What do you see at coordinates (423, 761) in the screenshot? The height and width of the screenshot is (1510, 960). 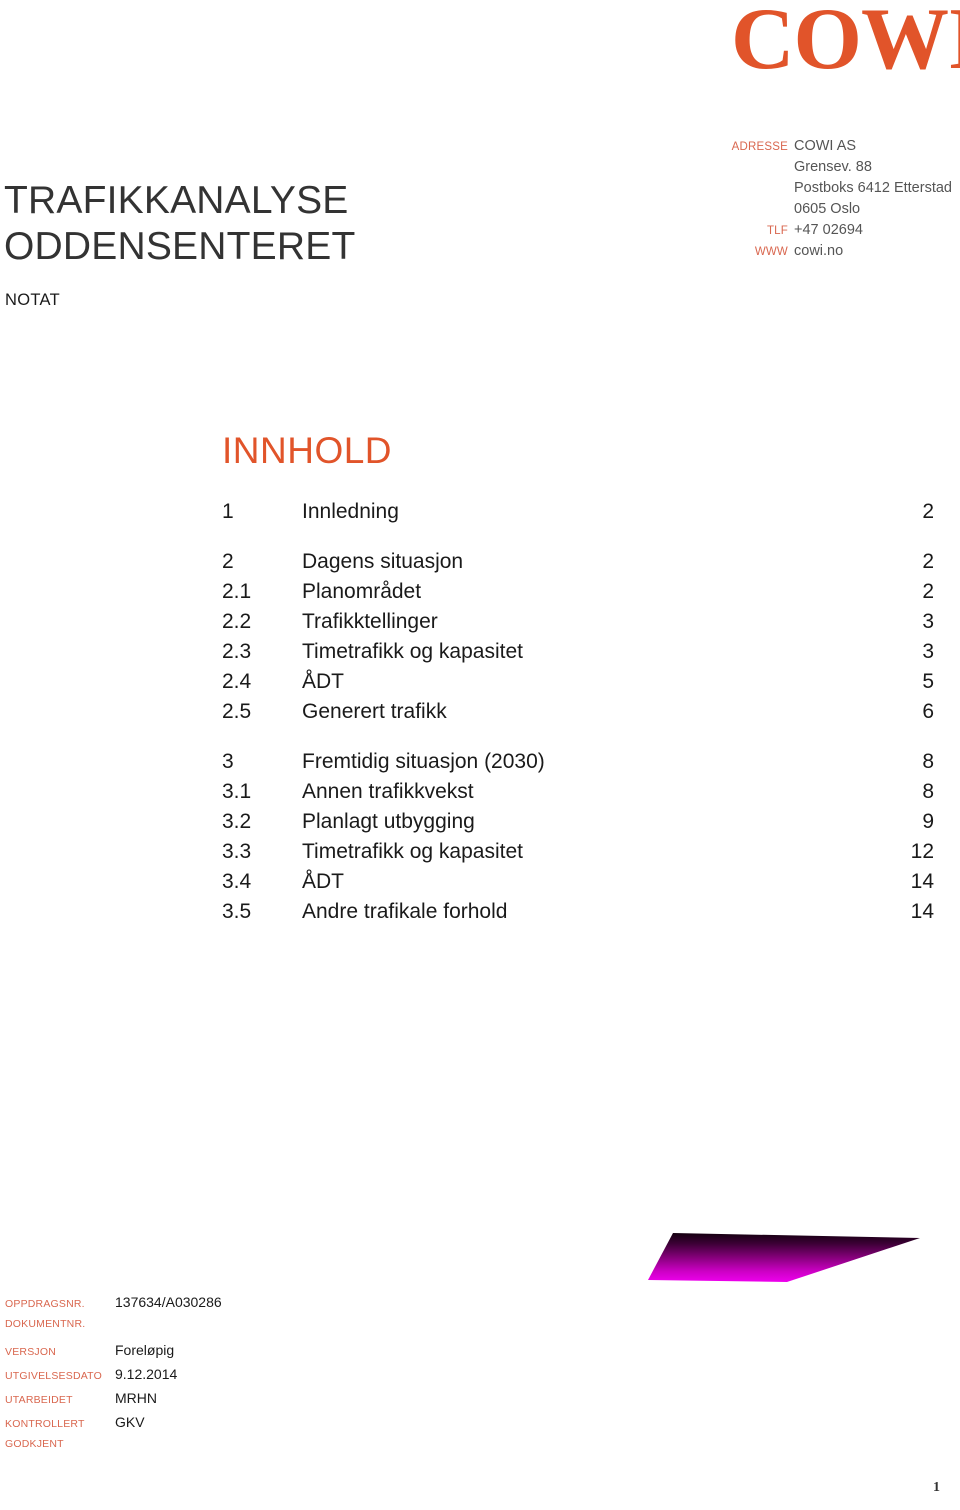 I see `toc-entry-label: Fremtidig situasjon (2030)` at bounding box center [423, 761].